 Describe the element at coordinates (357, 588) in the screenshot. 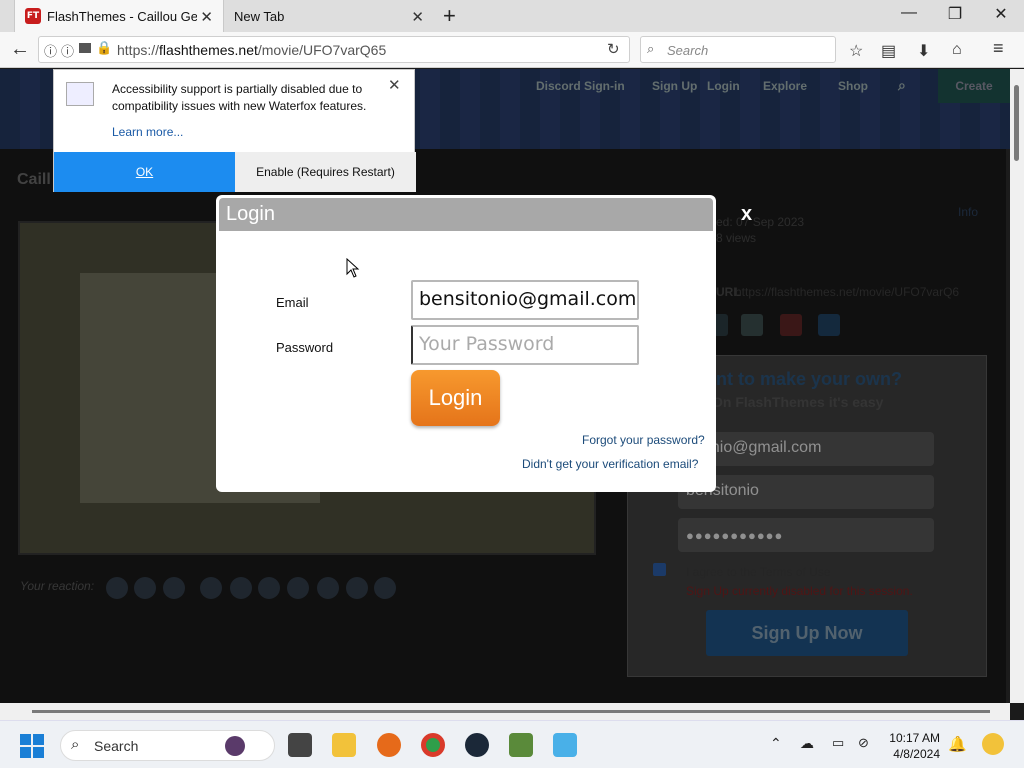

I see `reaction-bulb-icon` at that location.